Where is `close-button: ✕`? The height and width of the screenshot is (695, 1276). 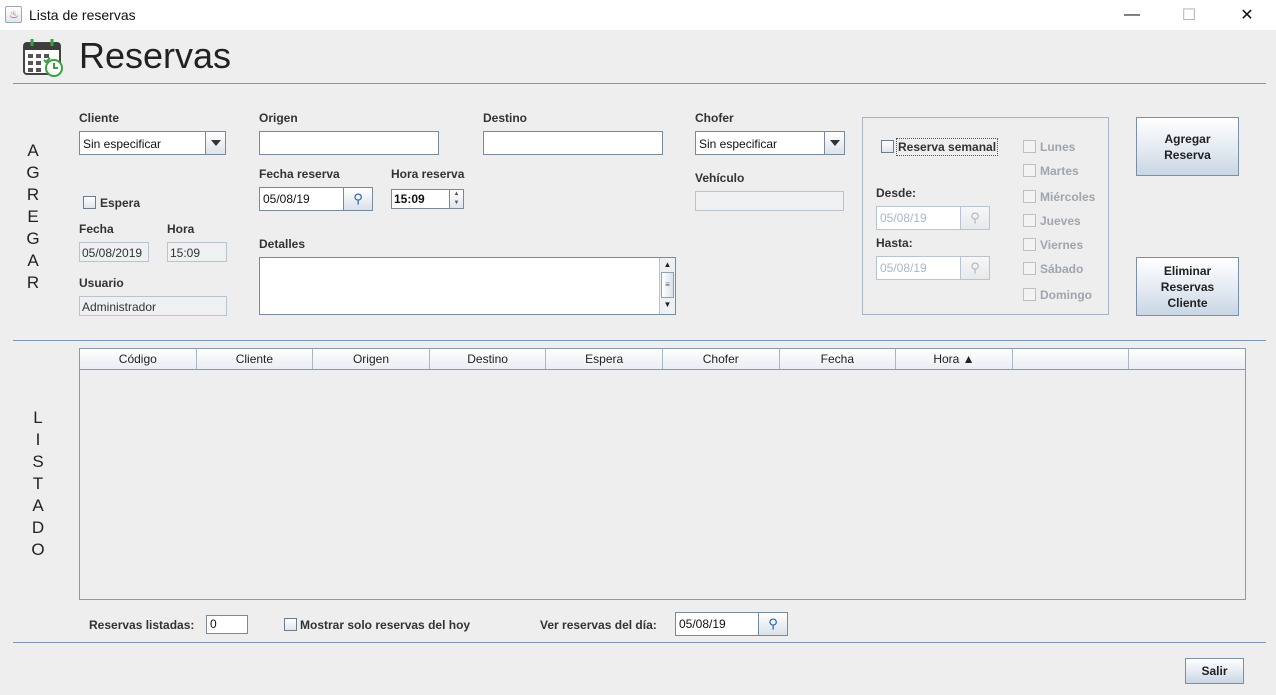
close-button: ✕ is located at coordinates (1247, 15).